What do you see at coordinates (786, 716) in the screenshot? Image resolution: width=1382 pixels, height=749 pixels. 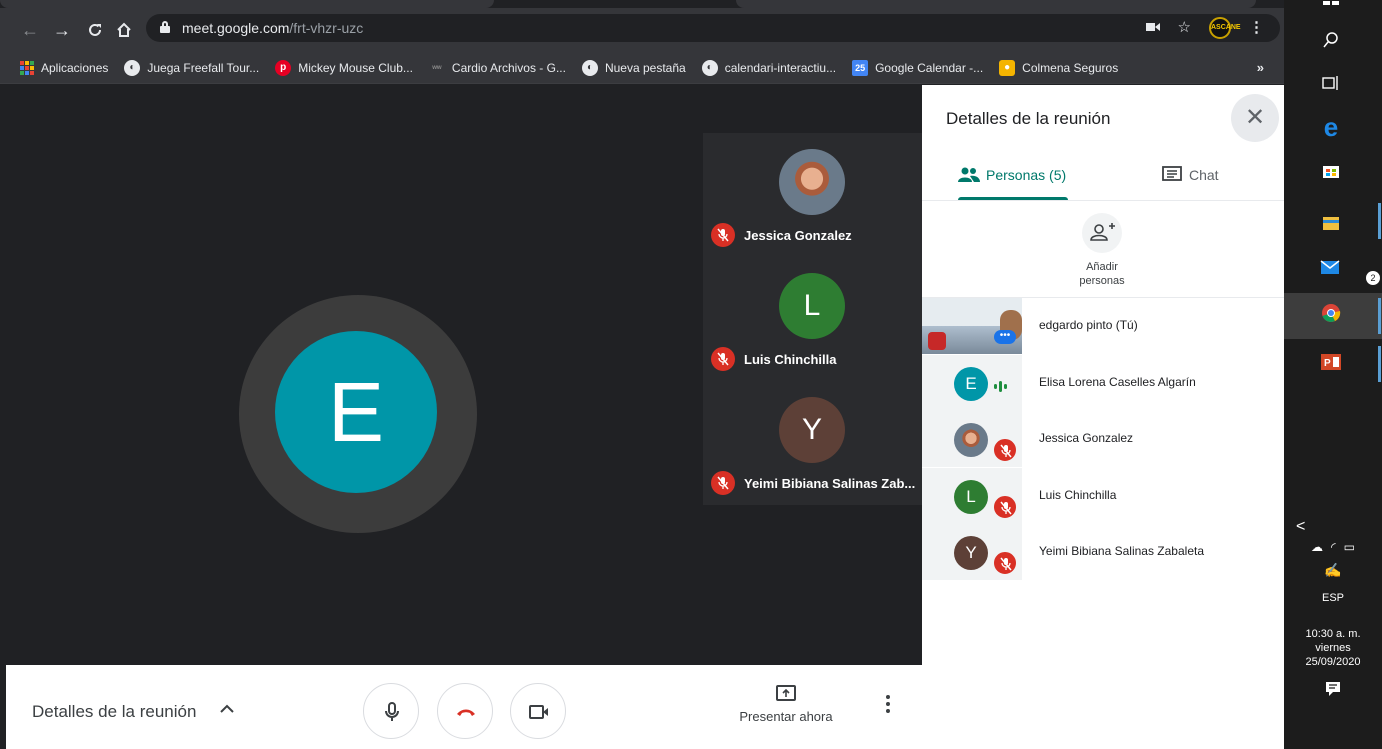 I see `present-now-label: Presentar ahora` at bounding box center [786, 716].